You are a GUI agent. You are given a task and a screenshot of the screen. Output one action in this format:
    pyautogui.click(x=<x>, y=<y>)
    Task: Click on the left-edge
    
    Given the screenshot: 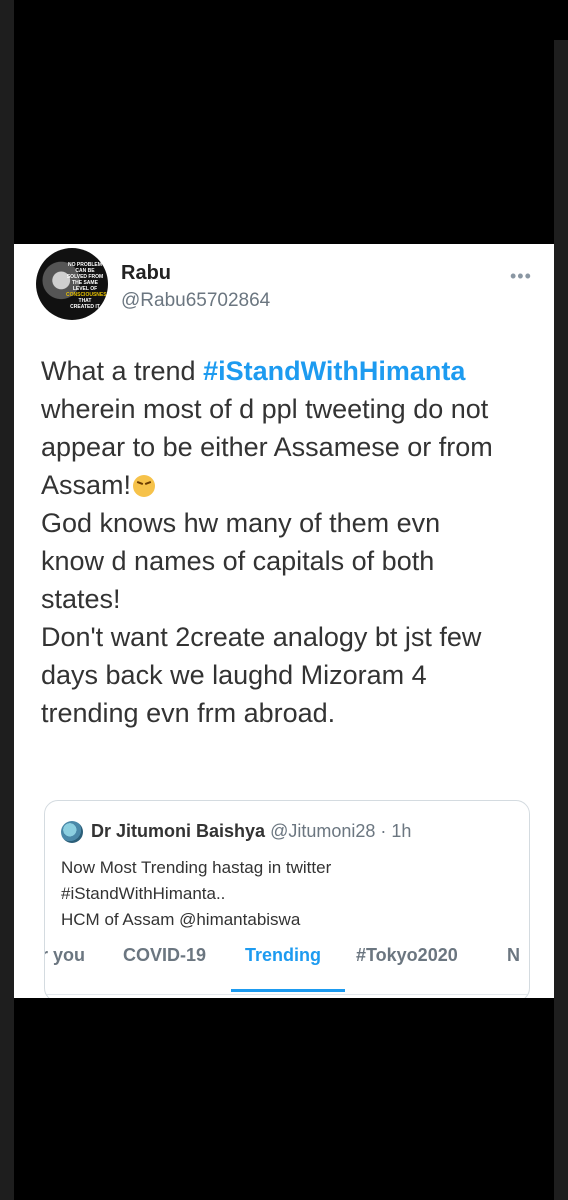 What is the action you would take?
    pyautogui.click(x=7, y=600)
    